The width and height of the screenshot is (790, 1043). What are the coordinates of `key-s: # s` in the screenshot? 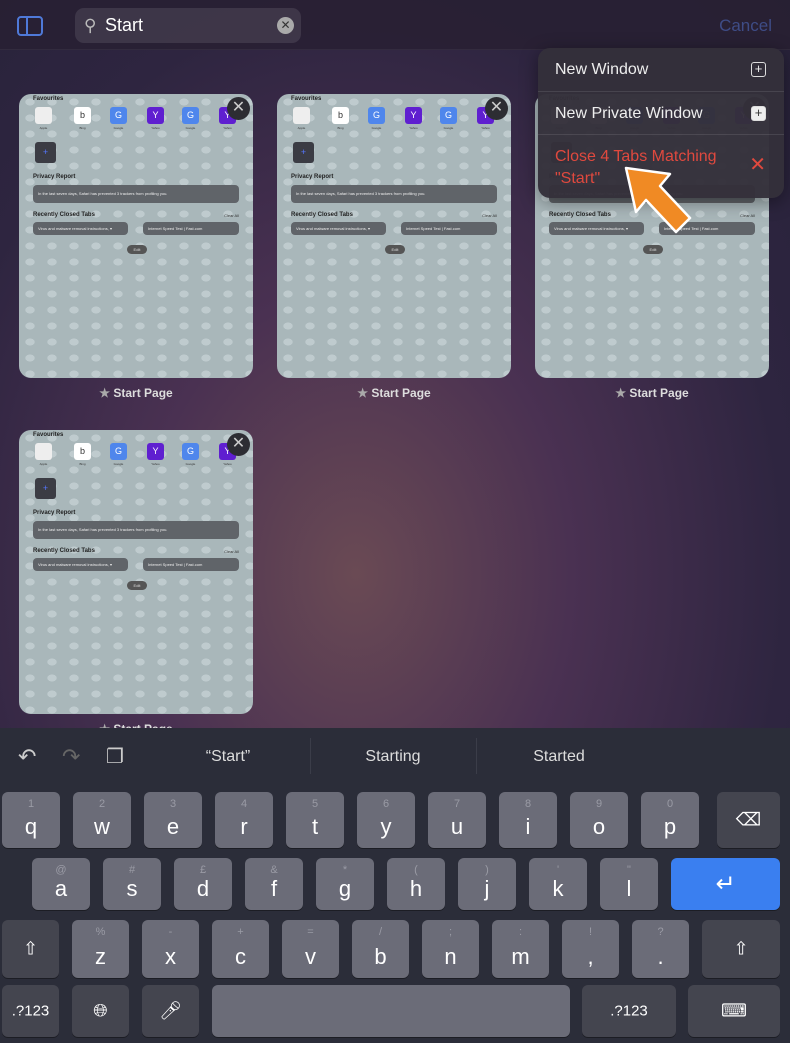 It's located at (132, 884).